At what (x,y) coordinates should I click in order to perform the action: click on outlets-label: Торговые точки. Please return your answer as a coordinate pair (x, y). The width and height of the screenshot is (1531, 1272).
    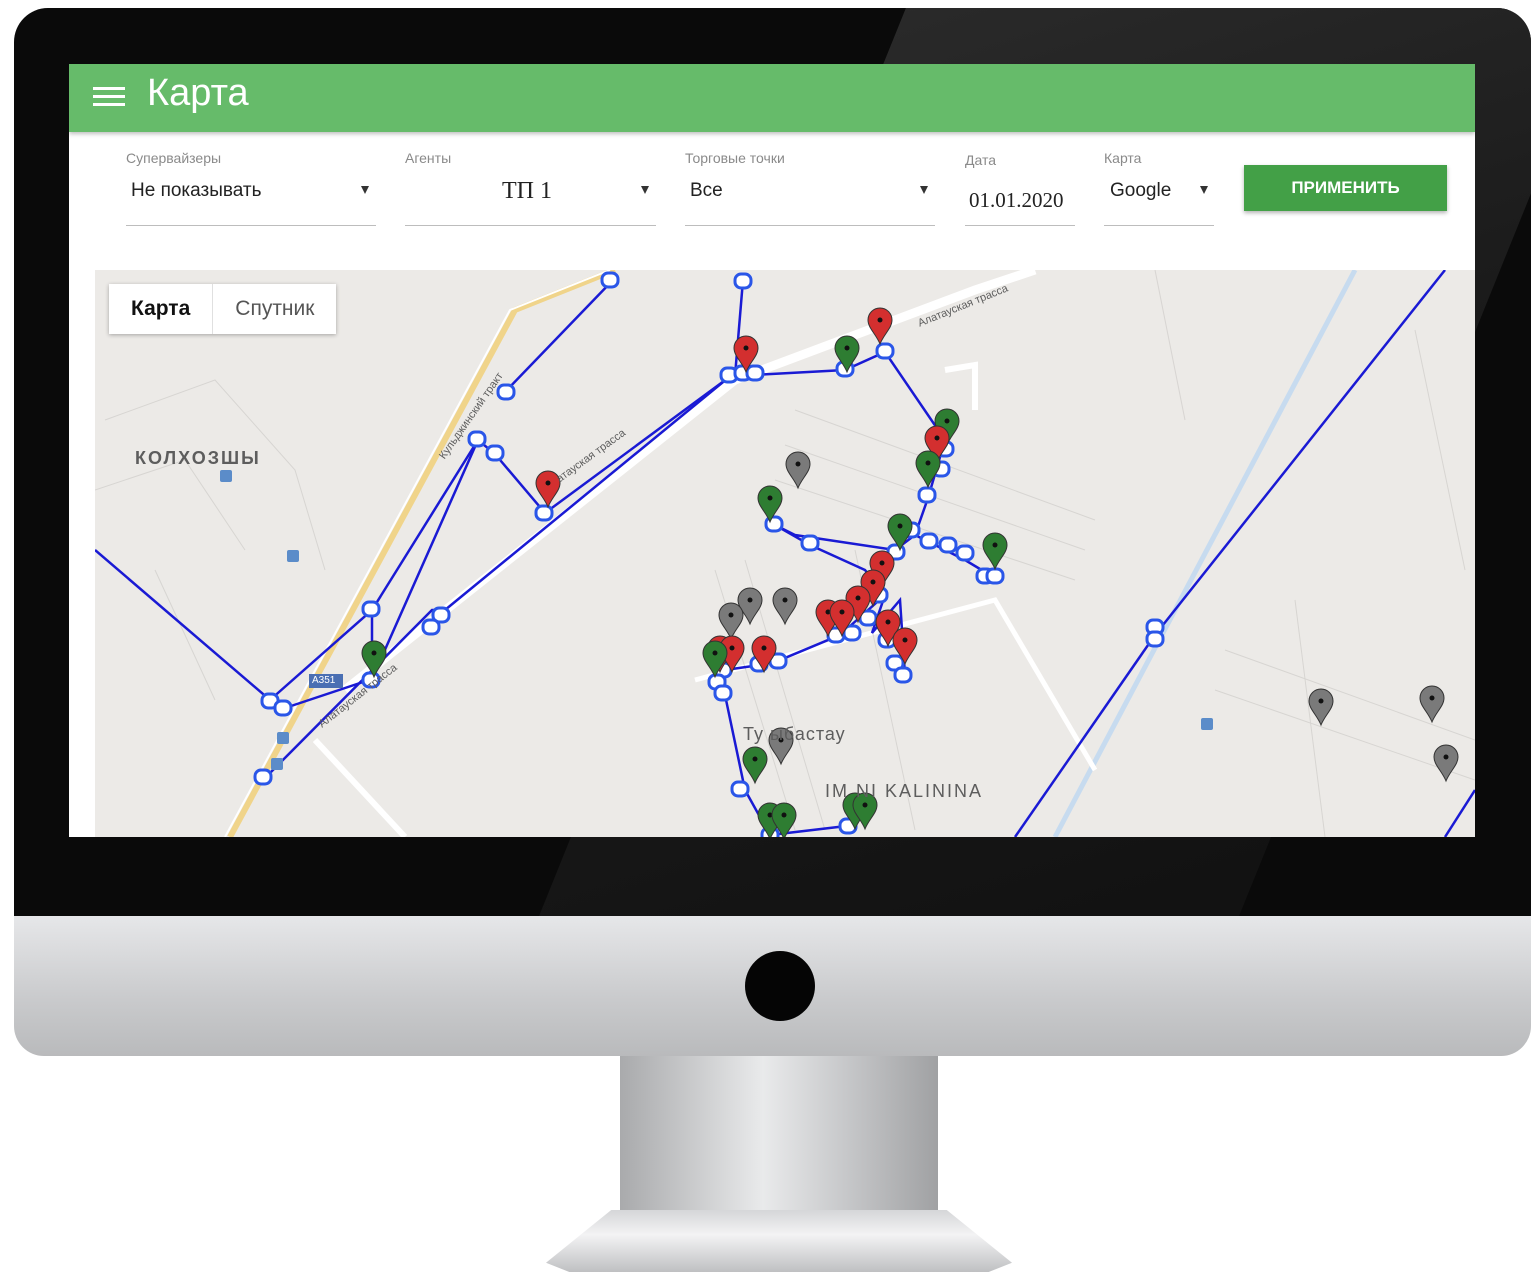
    Looking at the image, I should click on (735, 158).